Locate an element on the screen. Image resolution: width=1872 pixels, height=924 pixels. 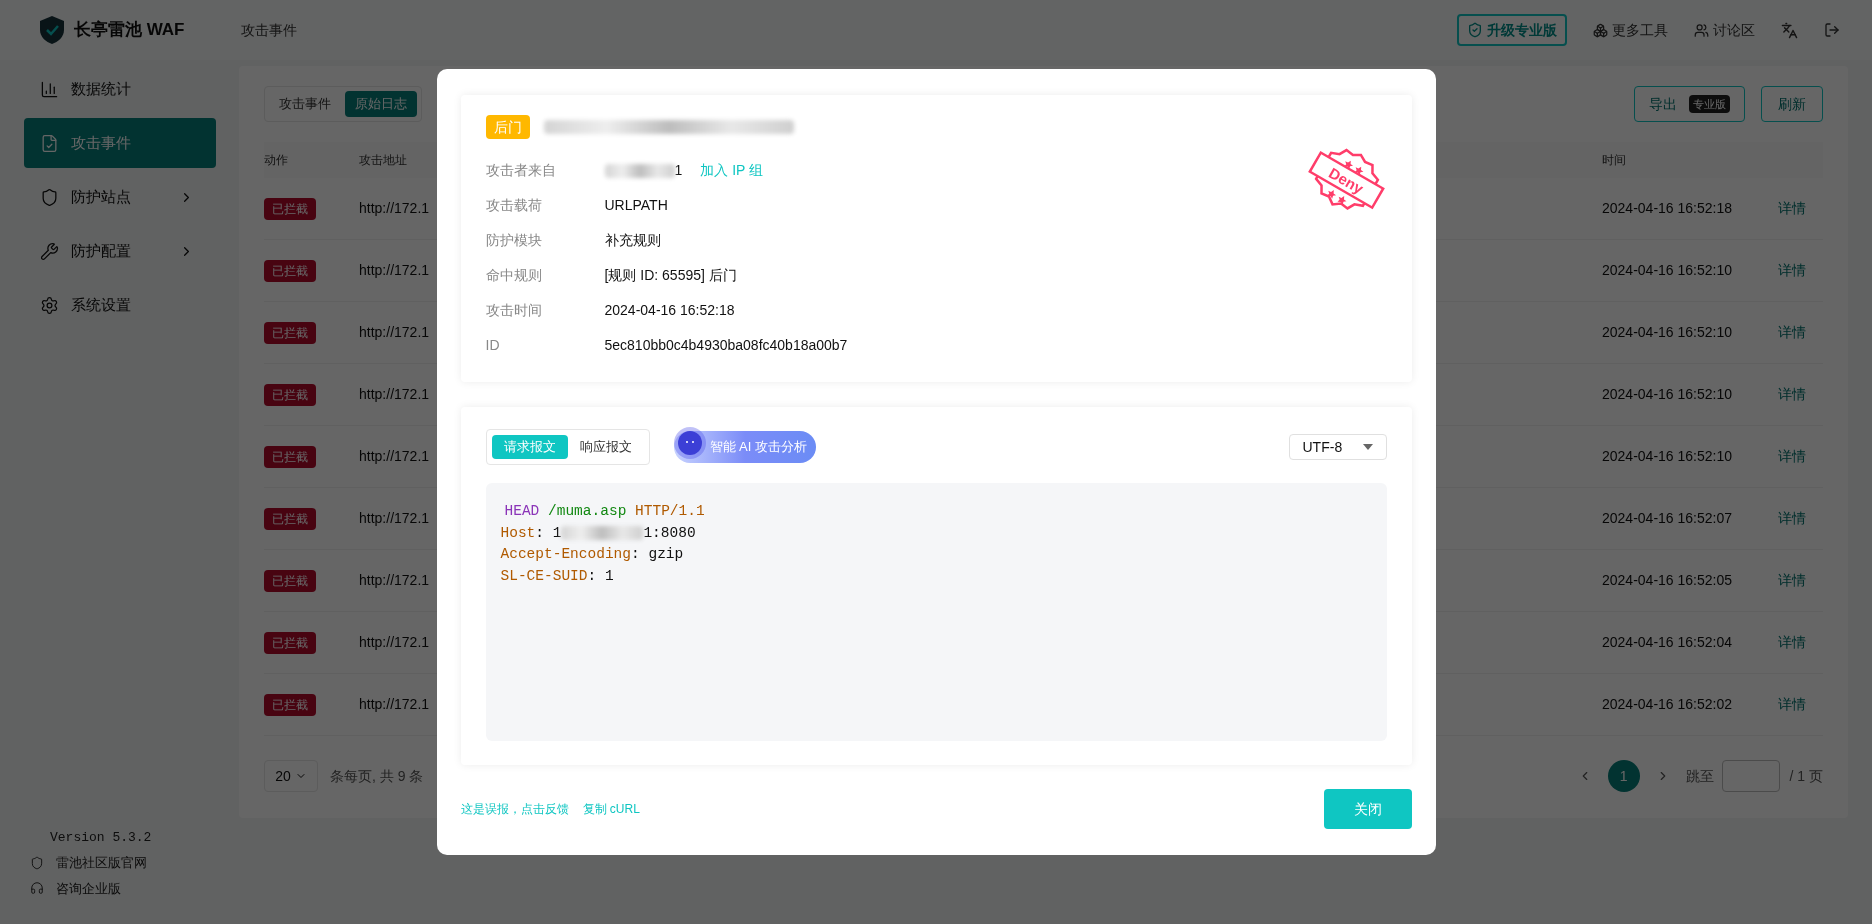
footer-link: 咨询企业版 is located at coordinates (120, 888).